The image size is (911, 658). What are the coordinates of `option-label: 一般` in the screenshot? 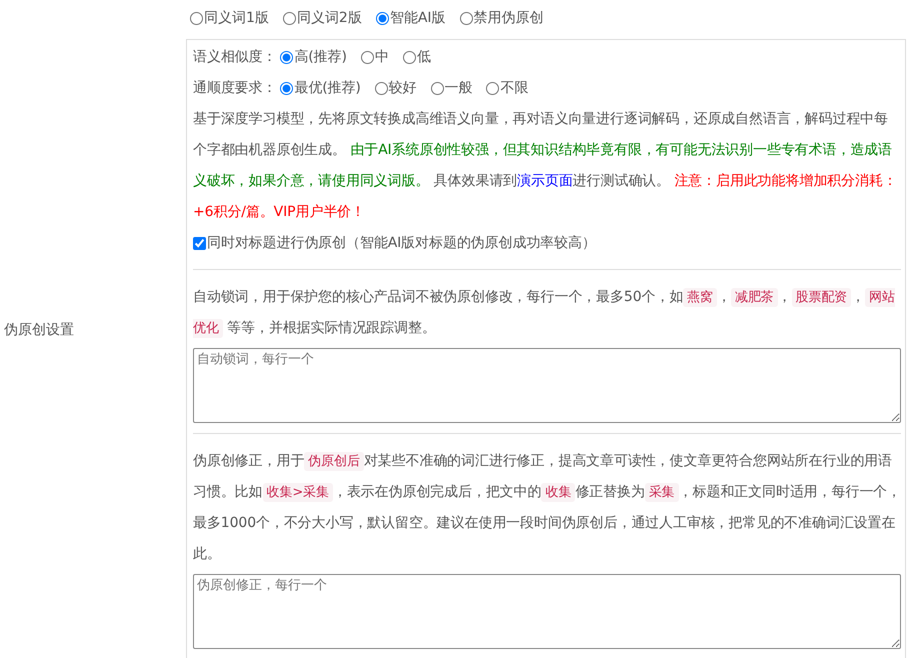 It's located at (458, 88).